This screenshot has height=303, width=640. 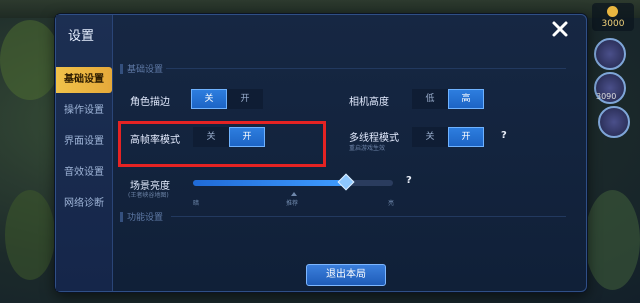 What do you see at coordinates (269, 183) in the screenshot?
I see `brightness-slider-fill` at bounding box center [269, 183].